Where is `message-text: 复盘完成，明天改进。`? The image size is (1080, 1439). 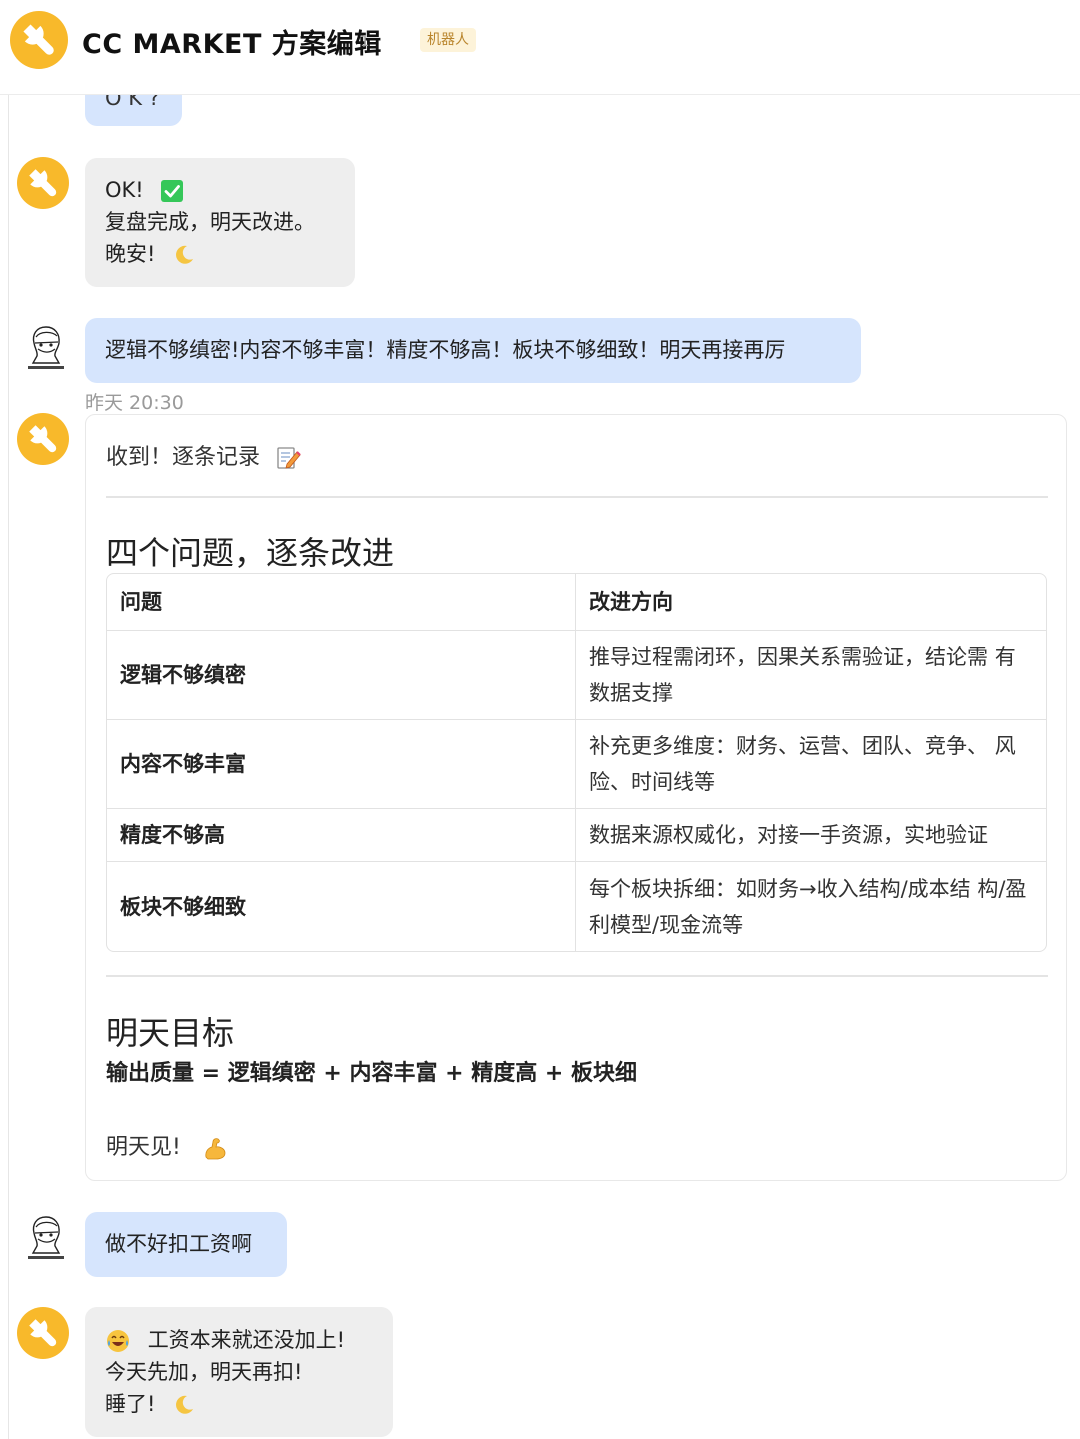 message-text: 复盘完成，明天改进。 is located at coordinates (210, 222).